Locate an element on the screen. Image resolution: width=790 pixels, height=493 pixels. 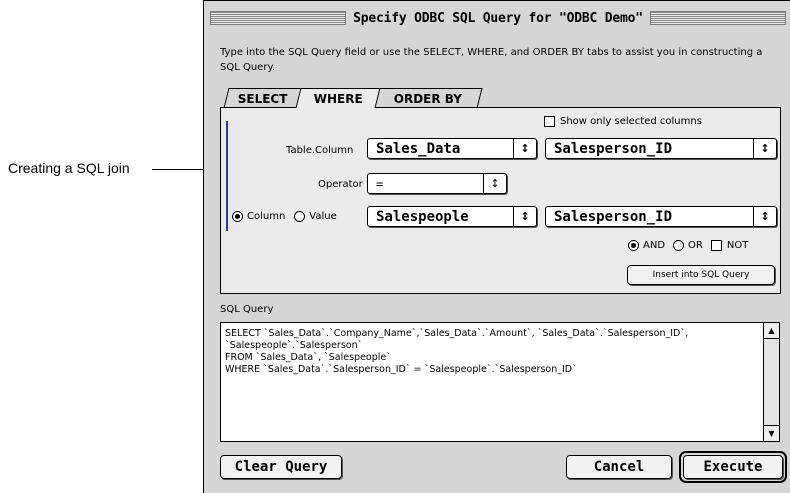
cancel-button: Cancel is located at coordinates (619, 467).